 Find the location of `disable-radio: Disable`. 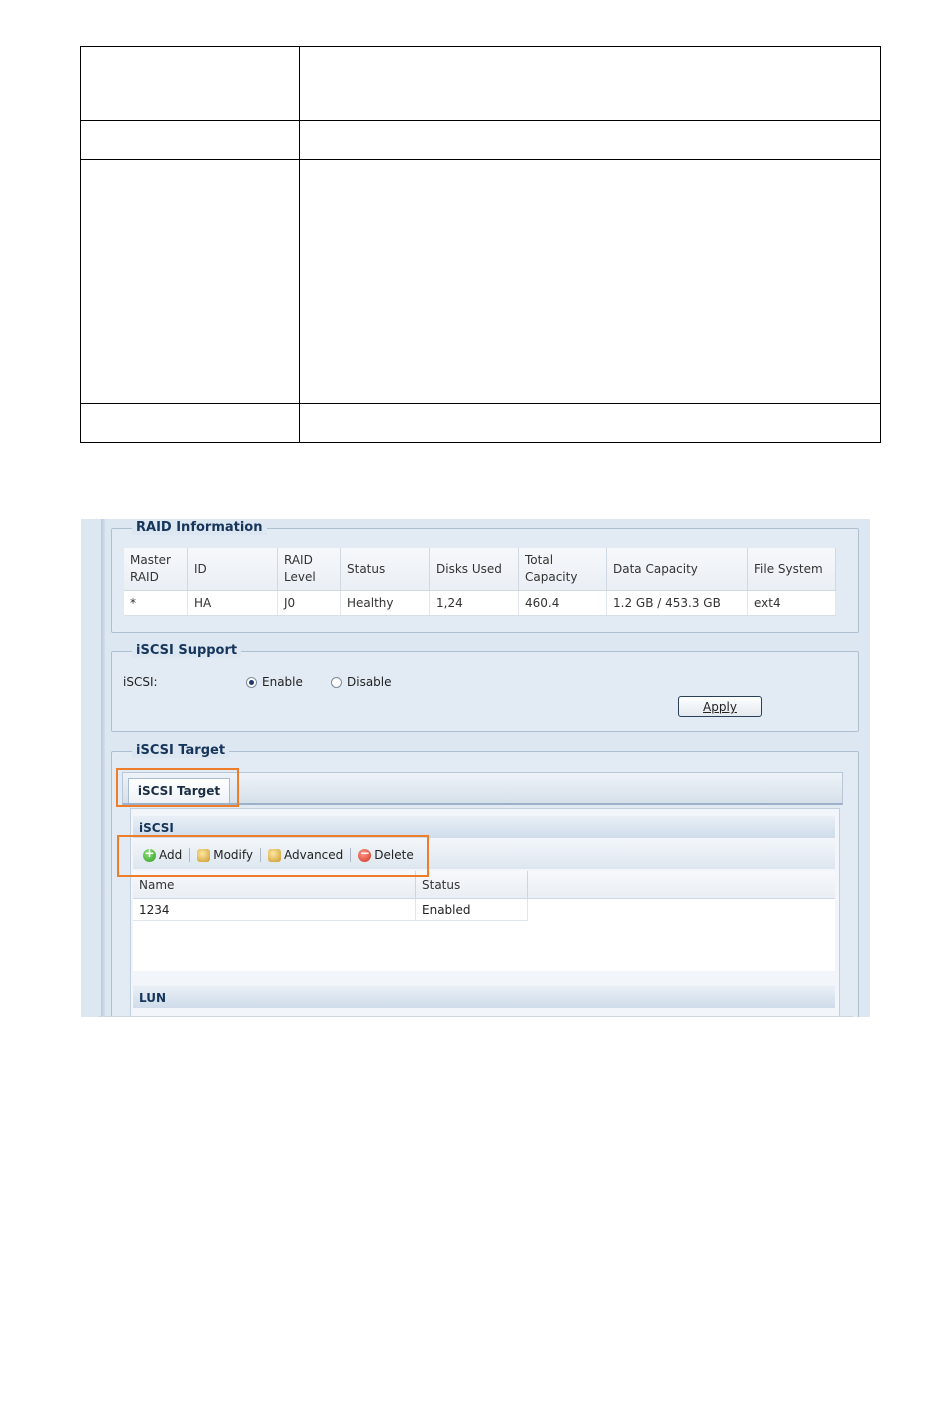

disable-radio: Disable is located at coordinates (361, 682).